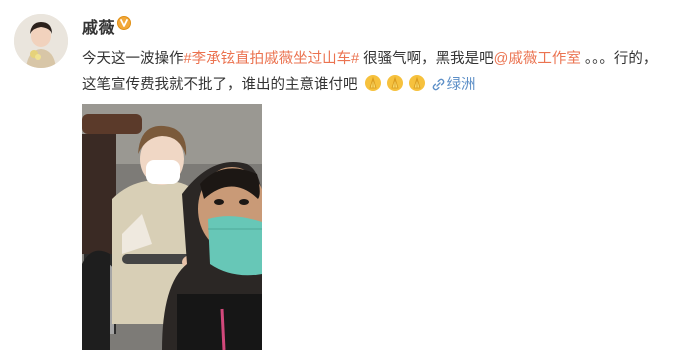 The width and height of the screenshot is (700, 357). Describe the element at coordinates (438, 87) in the screenshot. I see `link-icon` at that location.